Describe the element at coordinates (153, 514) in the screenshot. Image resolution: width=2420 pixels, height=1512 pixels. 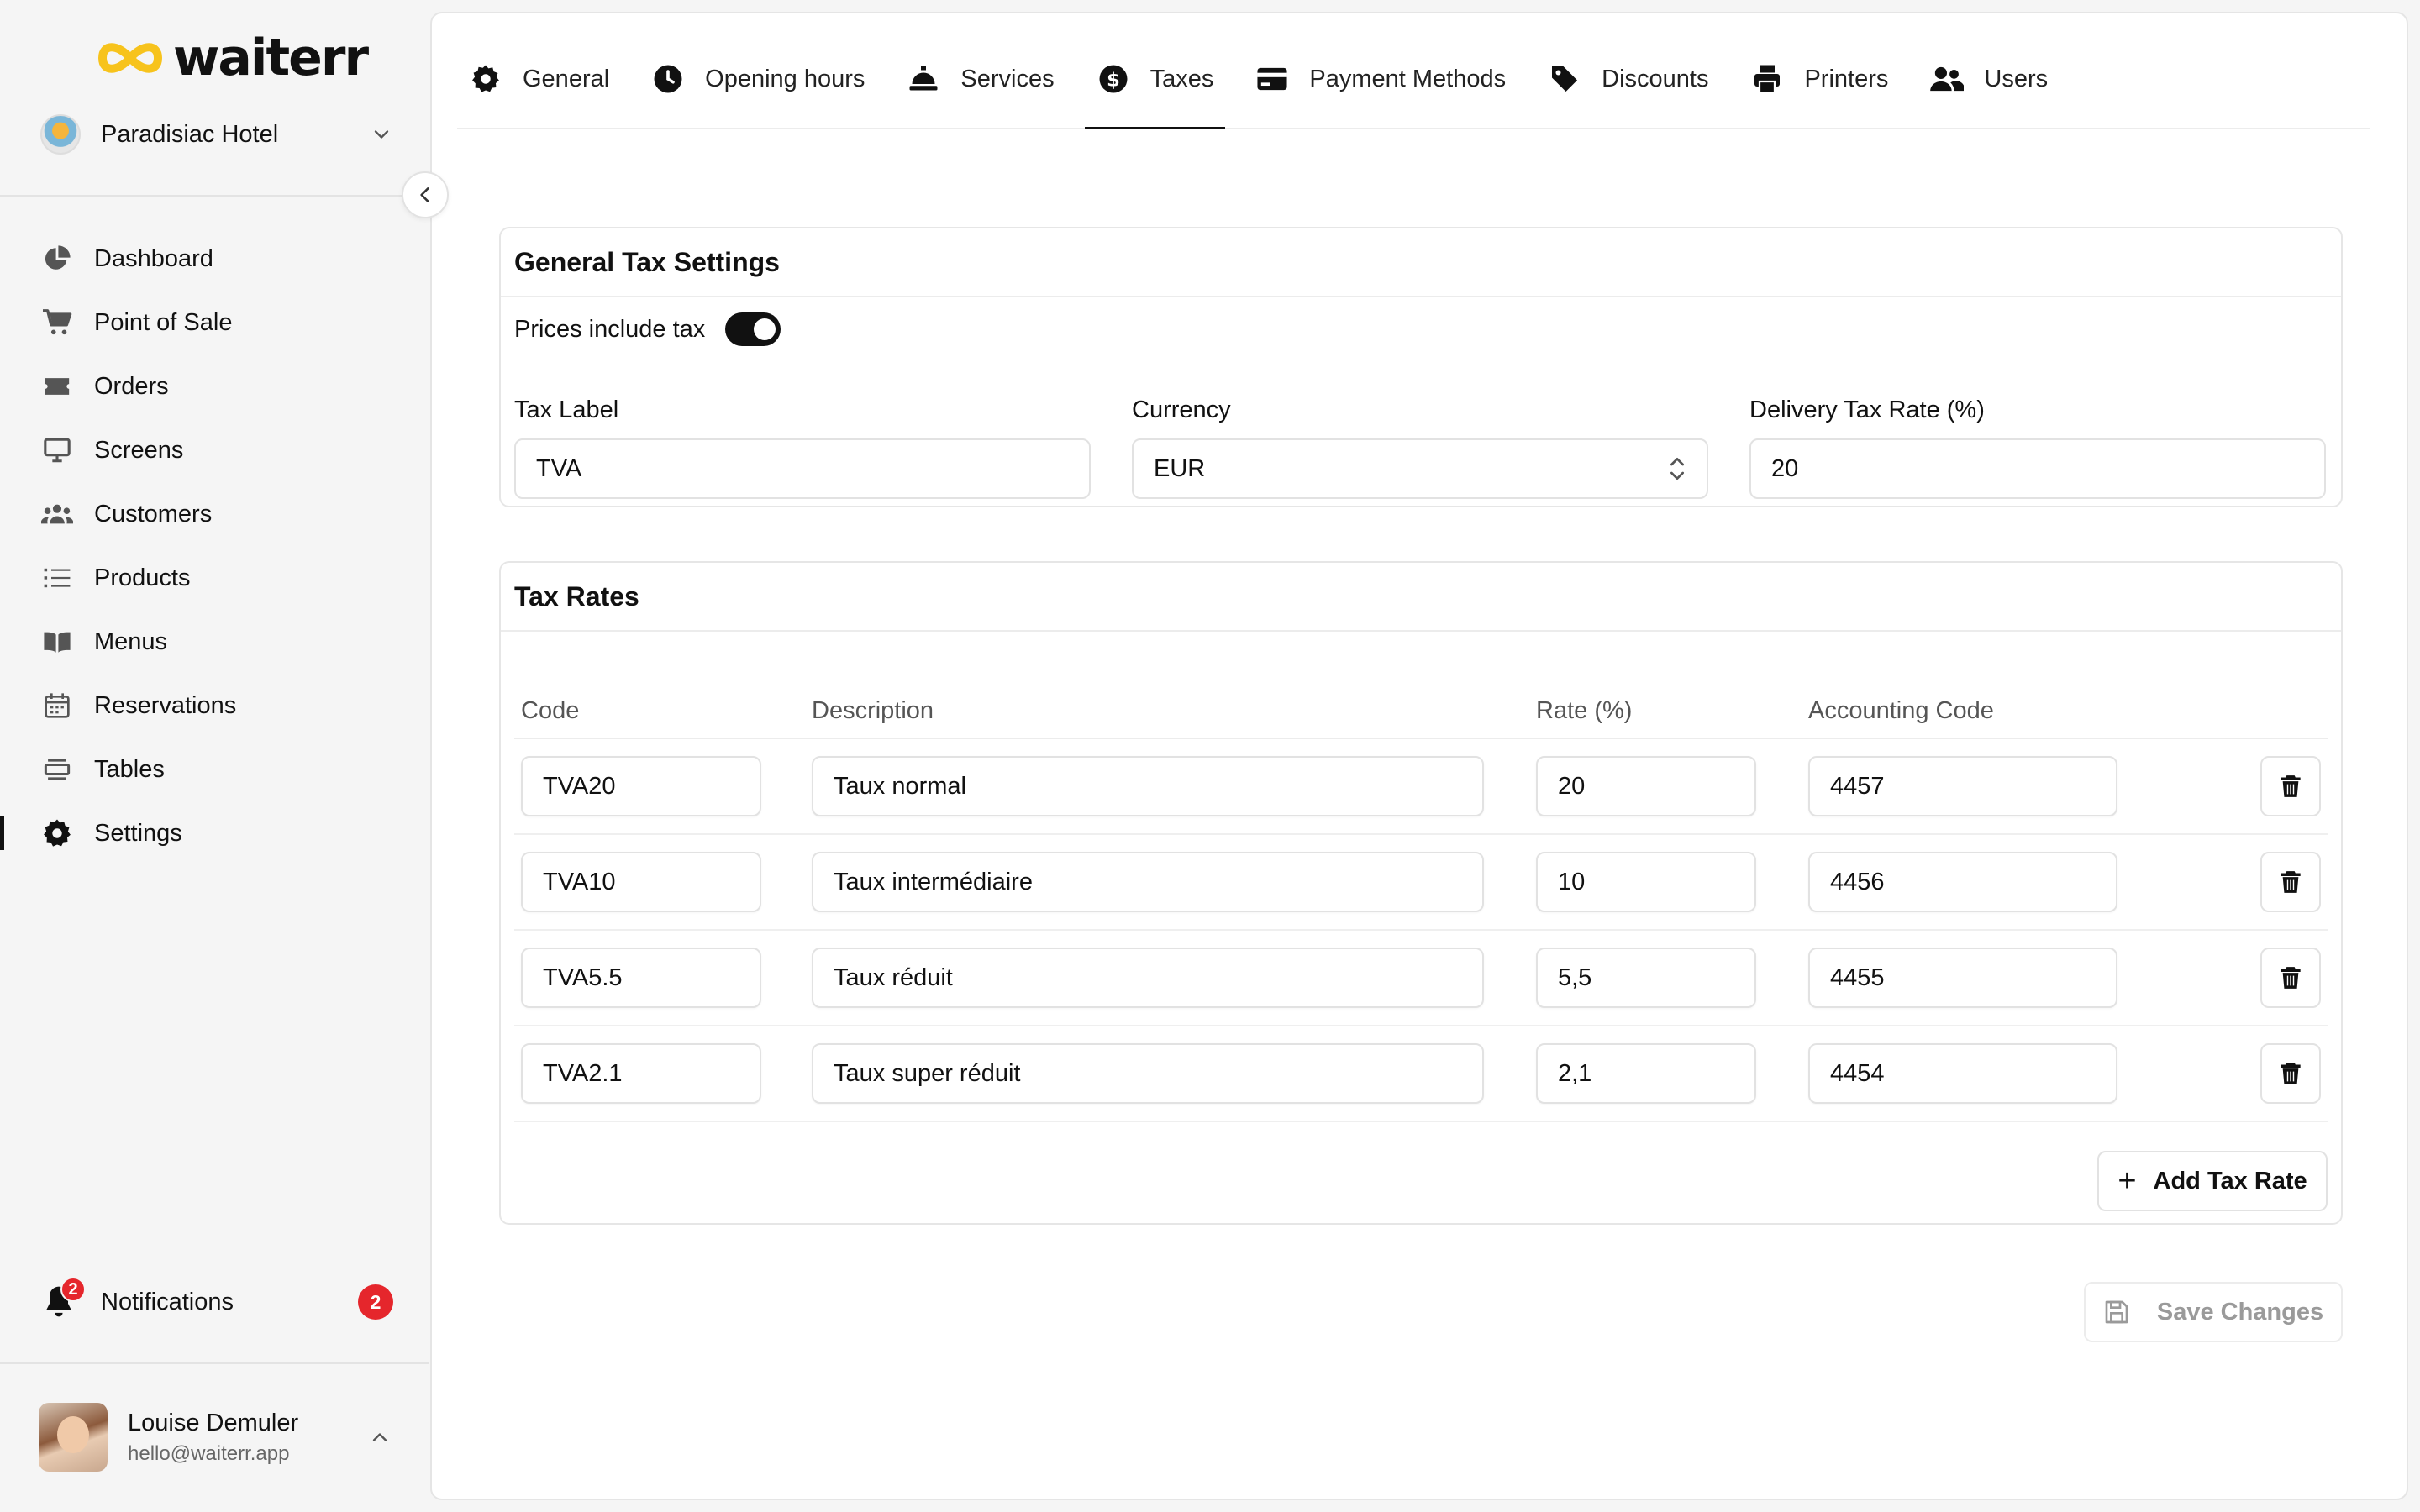
I see `sidebar-item-label: Customers` at that location.